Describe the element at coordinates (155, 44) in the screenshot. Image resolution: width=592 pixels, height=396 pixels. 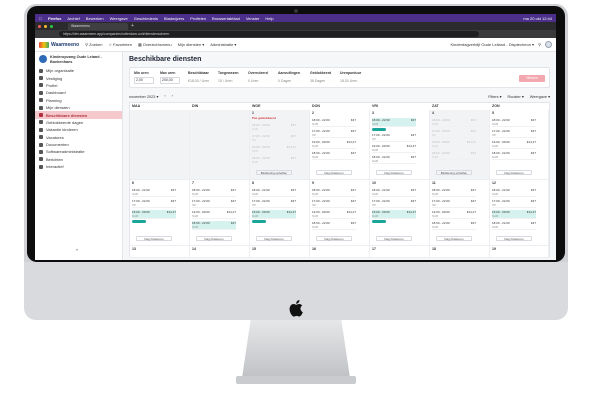
I see `nav-overview: ▦ Overzichtsmenu` at that location.